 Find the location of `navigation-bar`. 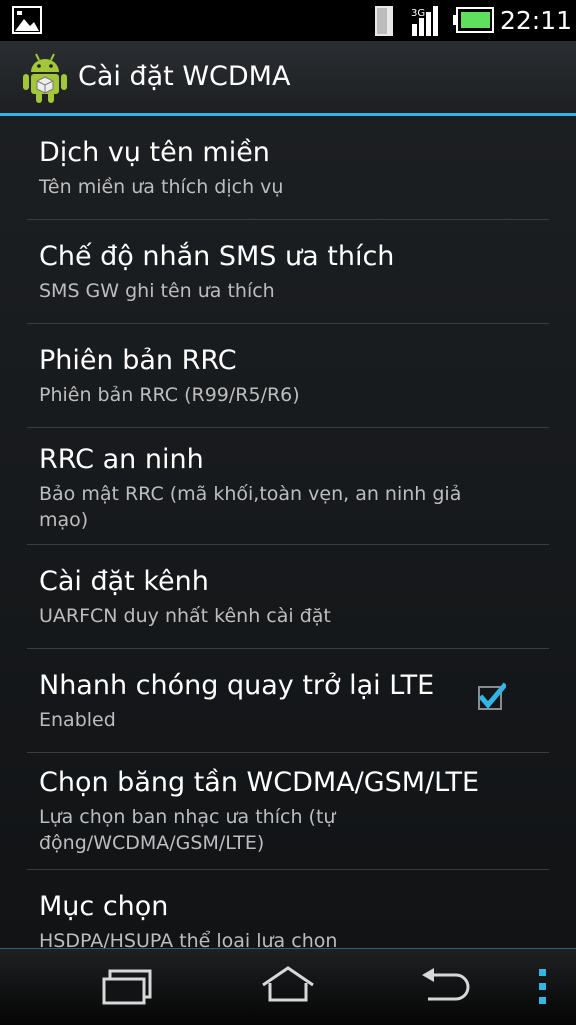

navigation-bar is located at coordinates (288, 986).